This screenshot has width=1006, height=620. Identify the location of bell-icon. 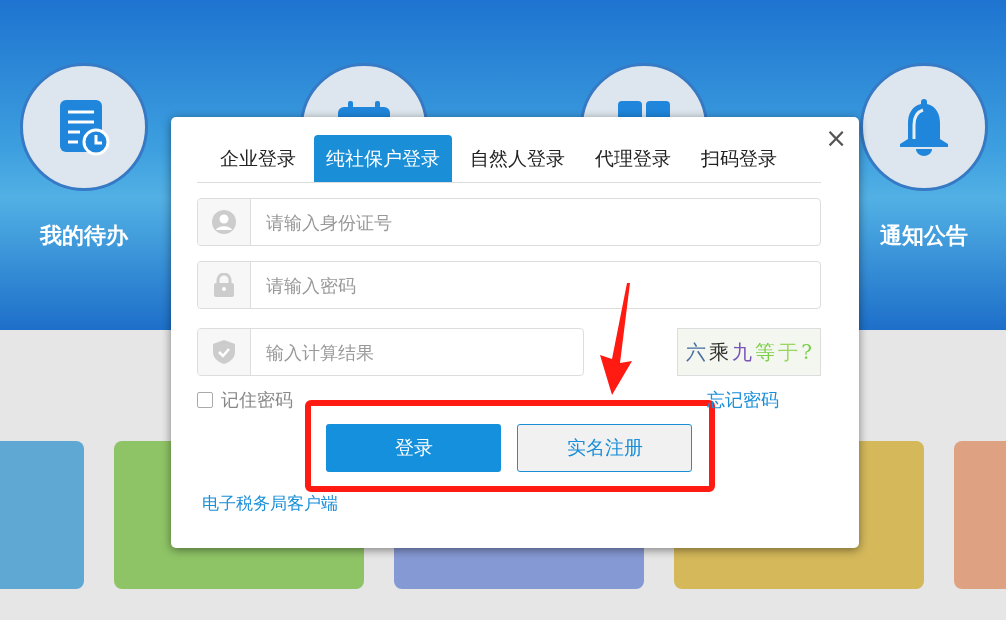
(924, 127).